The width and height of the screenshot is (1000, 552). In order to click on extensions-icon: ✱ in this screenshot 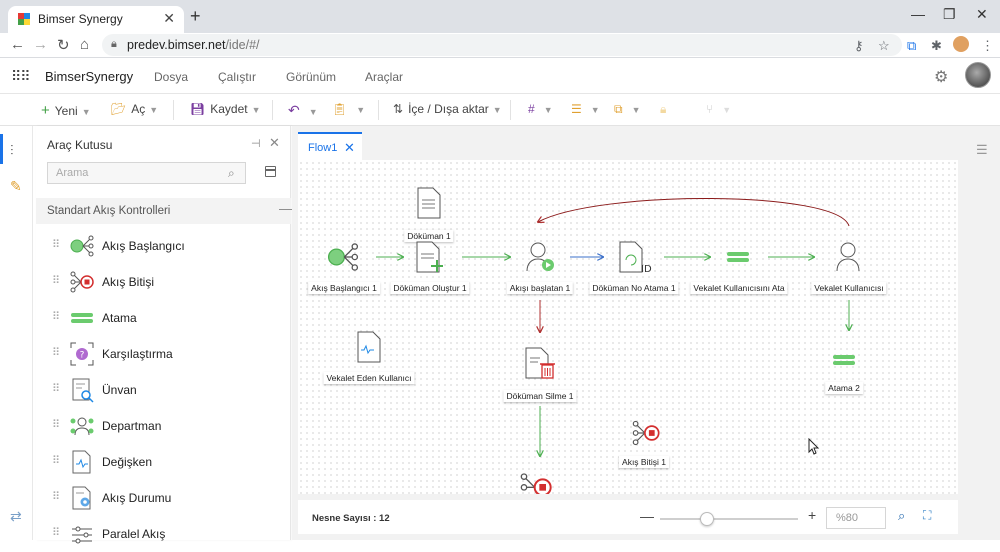, I will do `click(936, 46)`.